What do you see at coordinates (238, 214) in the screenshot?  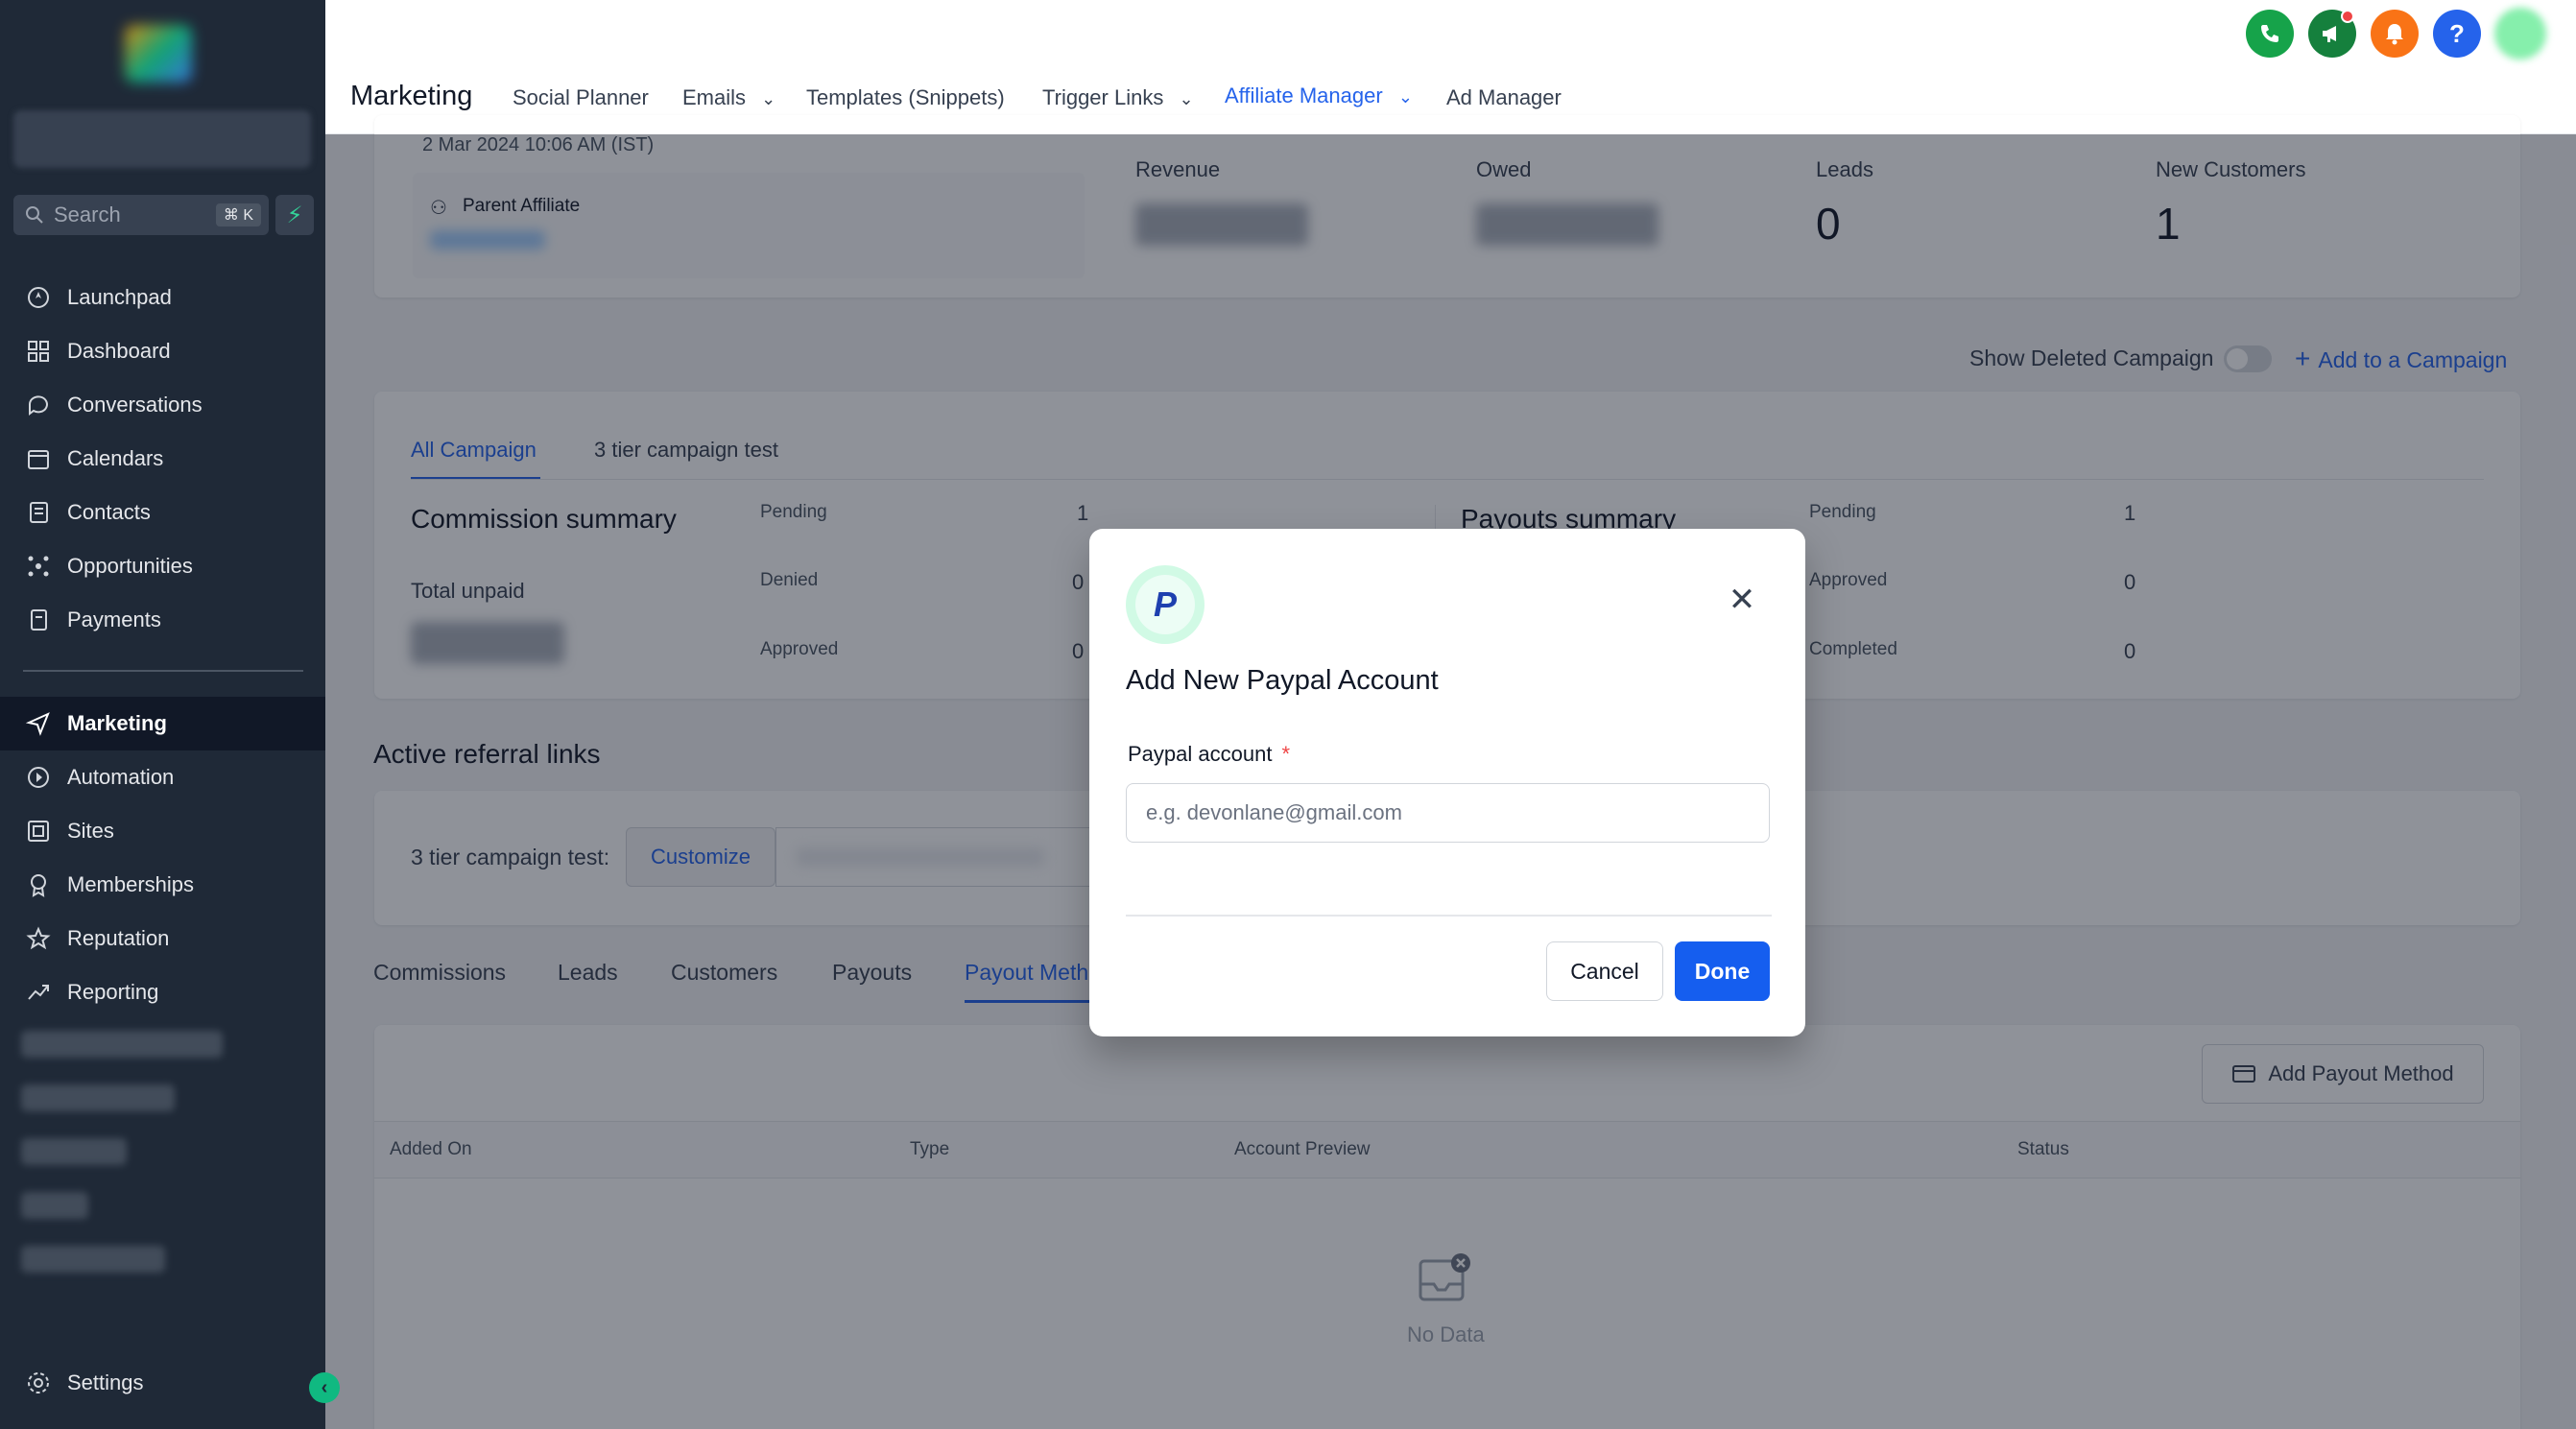 I see `search-shortcut: ⌘ K` at bounding box center [238, 214].